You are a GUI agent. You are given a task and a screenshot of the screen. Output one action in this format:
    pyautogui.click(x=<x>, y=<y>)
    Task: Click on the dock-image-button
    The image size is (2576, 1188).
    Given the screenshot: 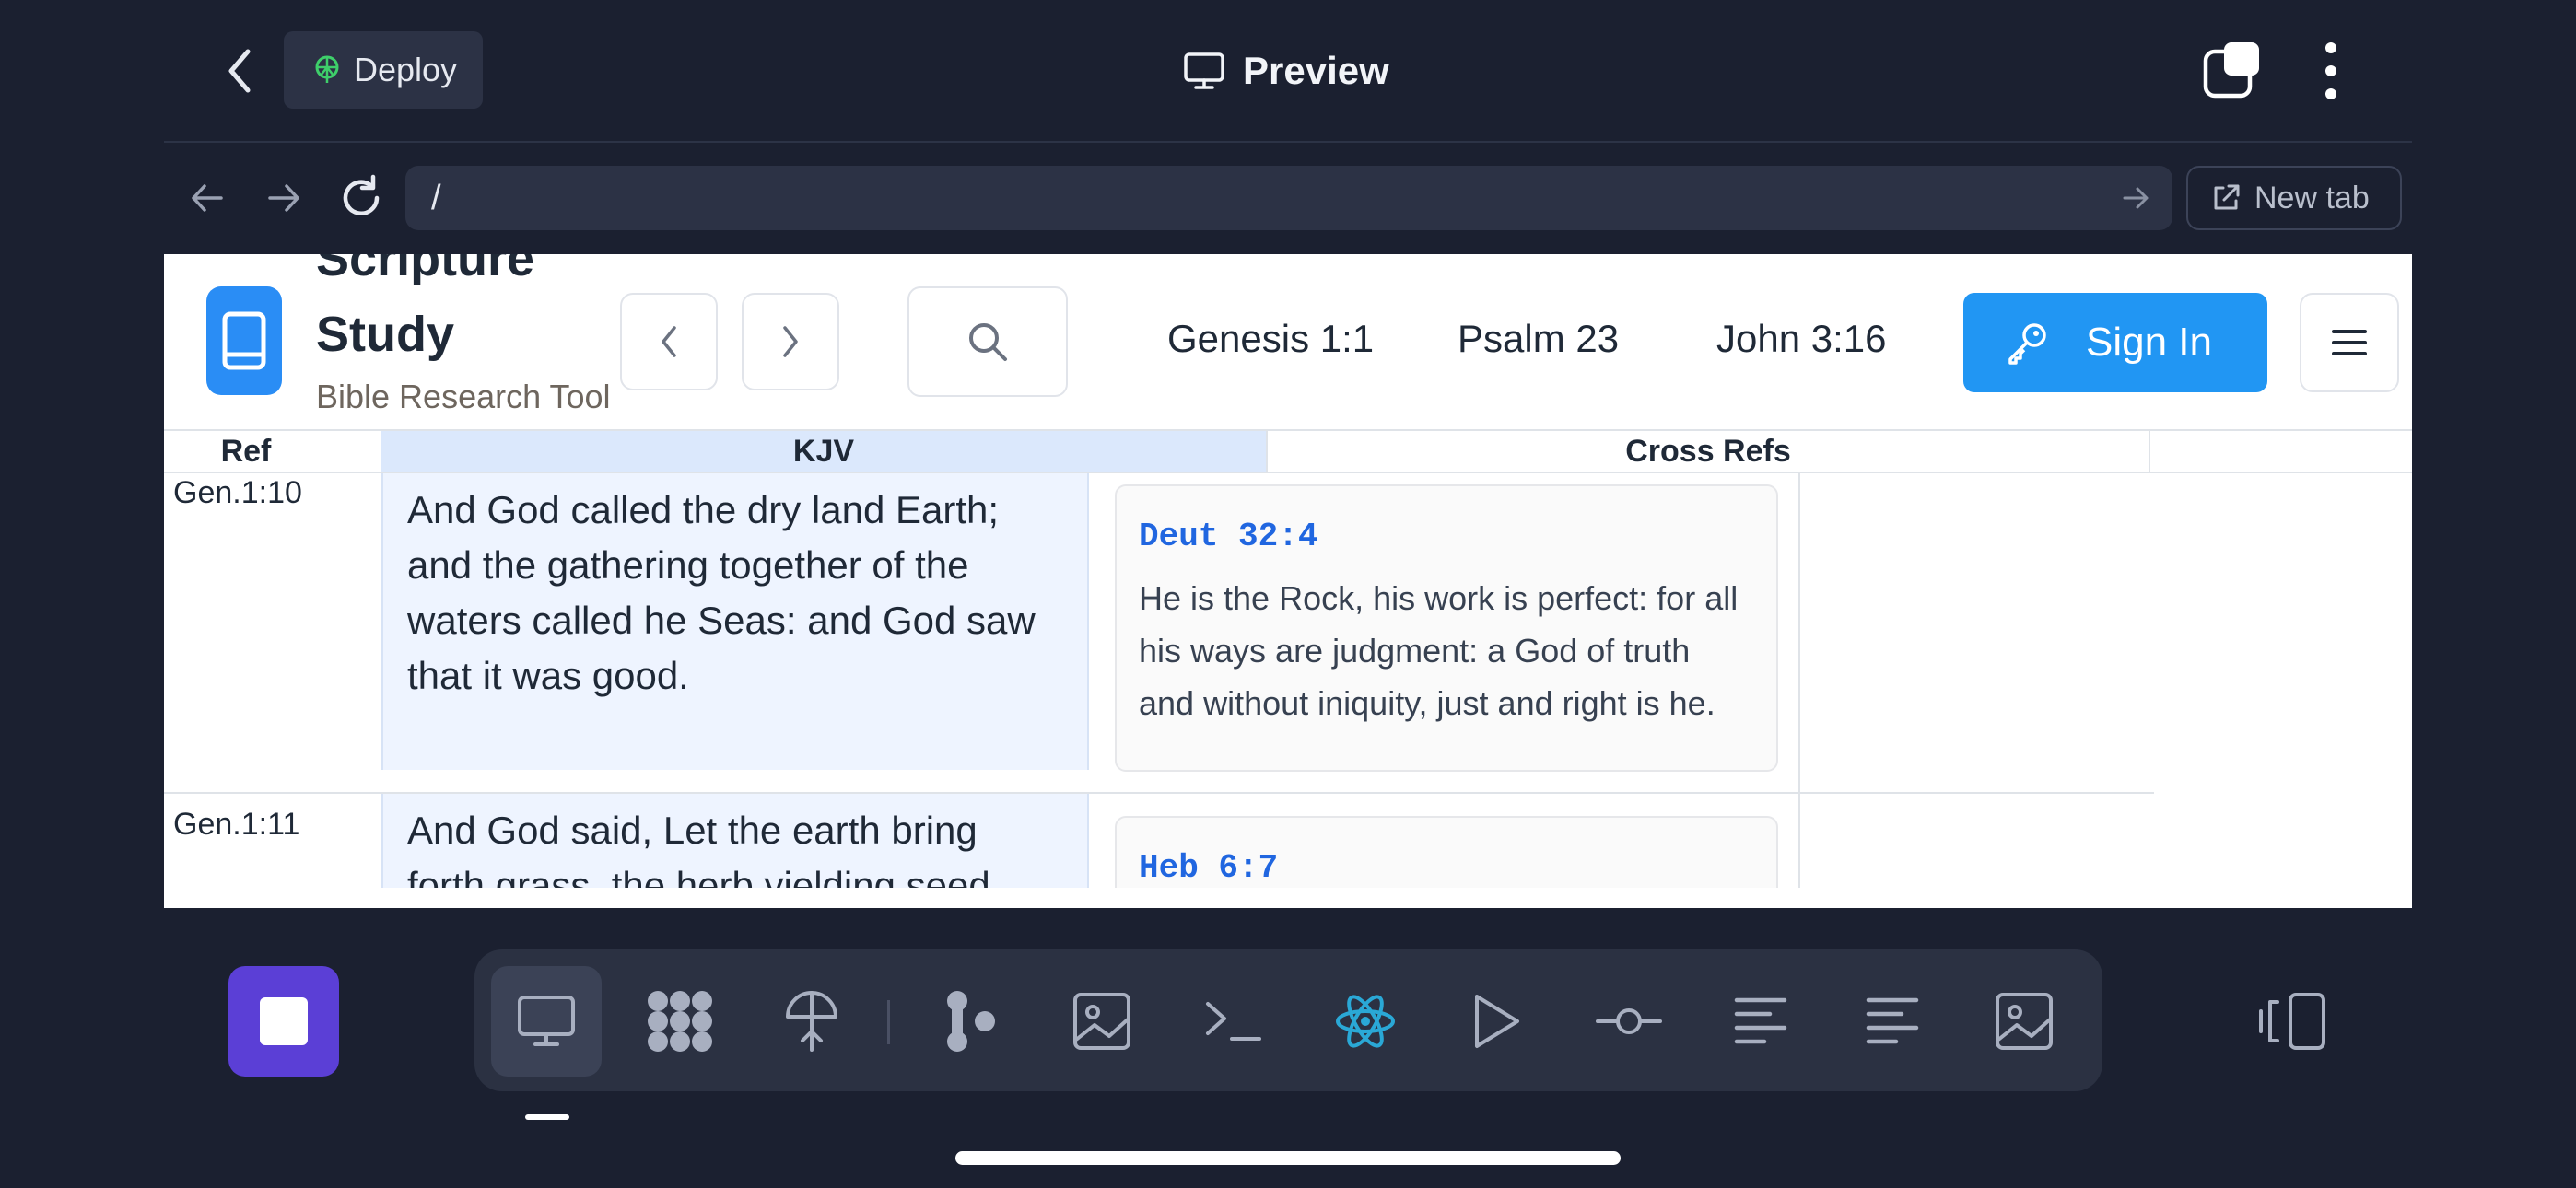 What is the action you would take?
    pyautogui.click(x=1102, y=1021)
    